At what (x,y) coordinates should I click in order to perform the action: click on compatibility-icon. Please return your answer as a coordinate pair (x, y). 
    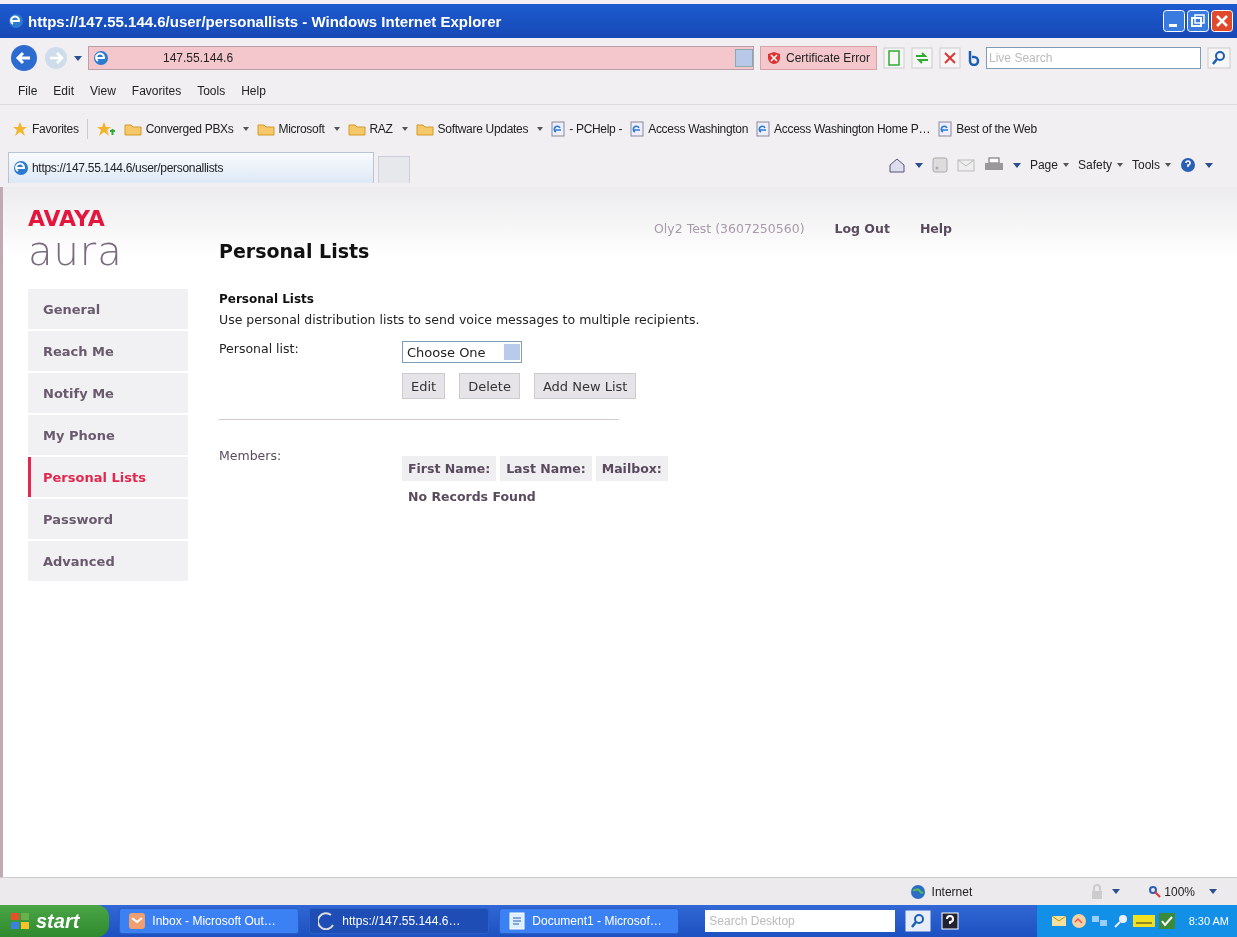
    Looking at the image, I should click on (894, 58).